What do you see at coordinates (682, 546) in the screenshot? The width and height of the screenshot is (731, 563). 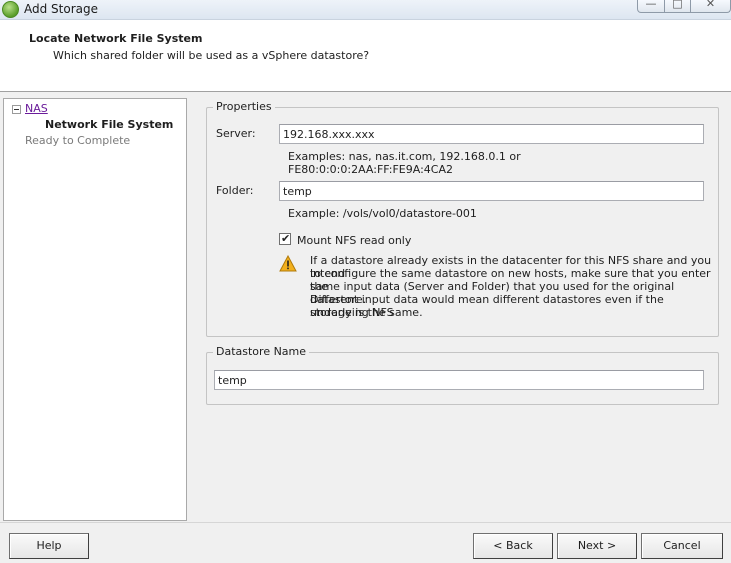 I see `cancel-button: Cancel` at bounding box center [682, 546].